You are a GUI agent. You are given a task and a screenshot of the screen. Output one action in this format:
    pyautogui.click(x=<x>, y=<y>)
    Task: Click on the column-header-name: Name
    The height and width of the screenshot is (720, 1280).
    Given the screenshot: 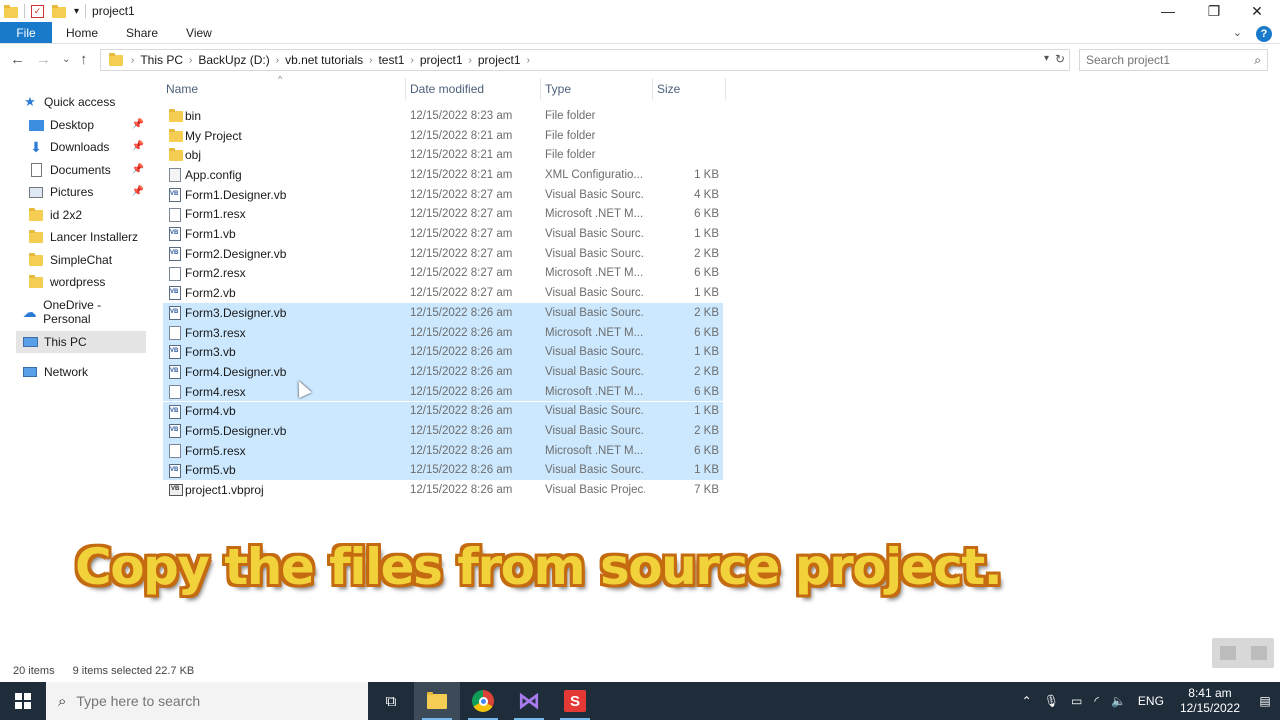 What is the action you would take?
    pyautogui.click(x=182, y=89)
    